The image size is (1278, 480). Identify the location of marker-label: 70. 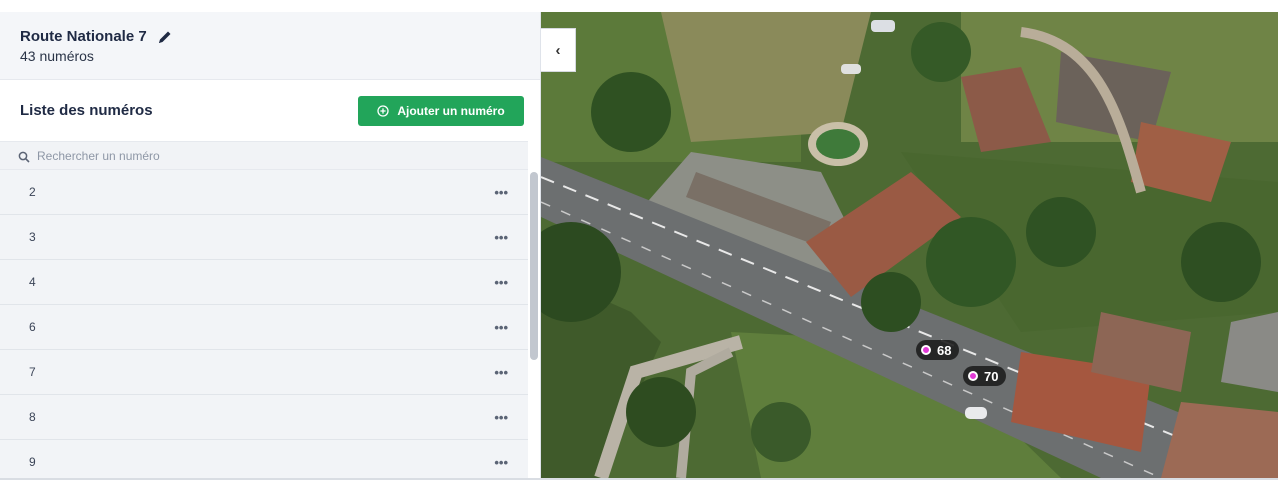
(991, 376).